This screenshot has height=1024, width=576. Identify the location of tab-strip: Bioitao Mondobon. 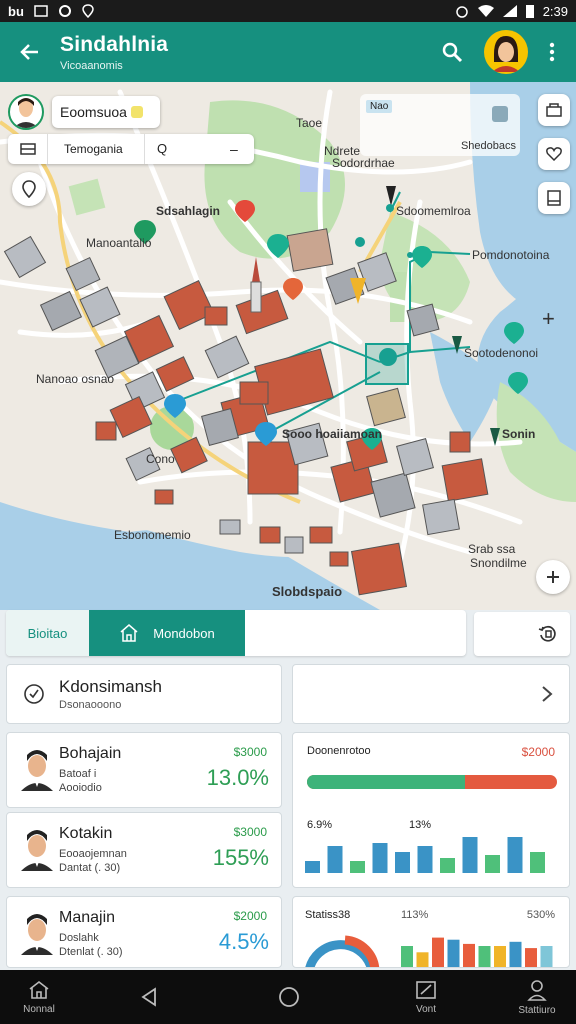
(236, 633).